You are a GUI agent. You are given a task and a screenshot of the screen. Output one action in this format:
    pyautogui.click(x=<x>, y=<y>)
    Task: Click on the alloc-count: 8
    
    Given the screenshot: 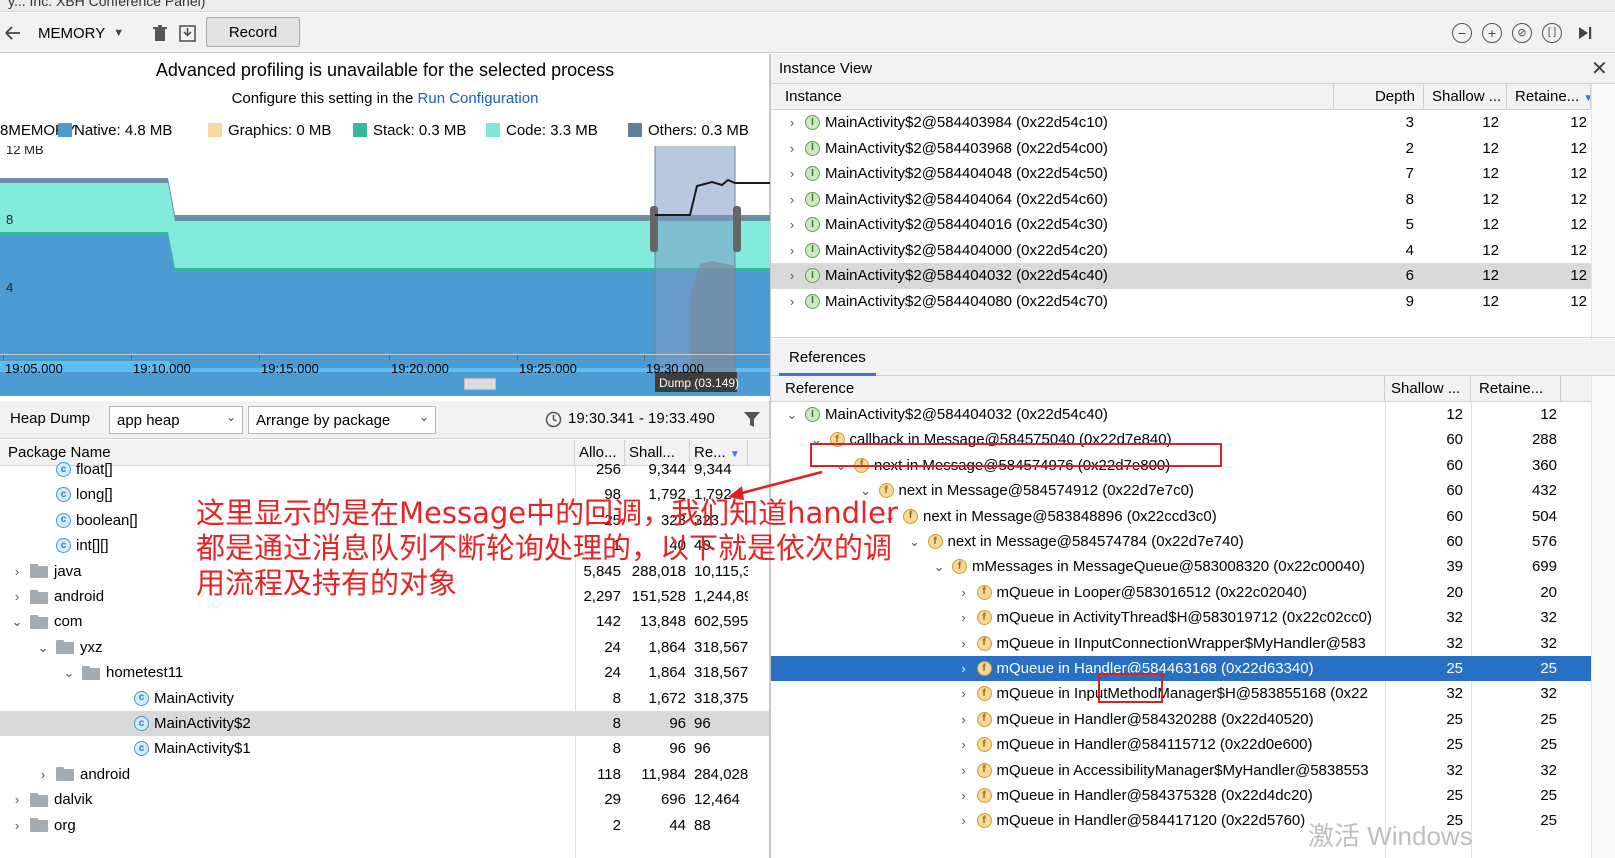 What is the action you would take?
    pyautogui.click(x=616, y=698)
    